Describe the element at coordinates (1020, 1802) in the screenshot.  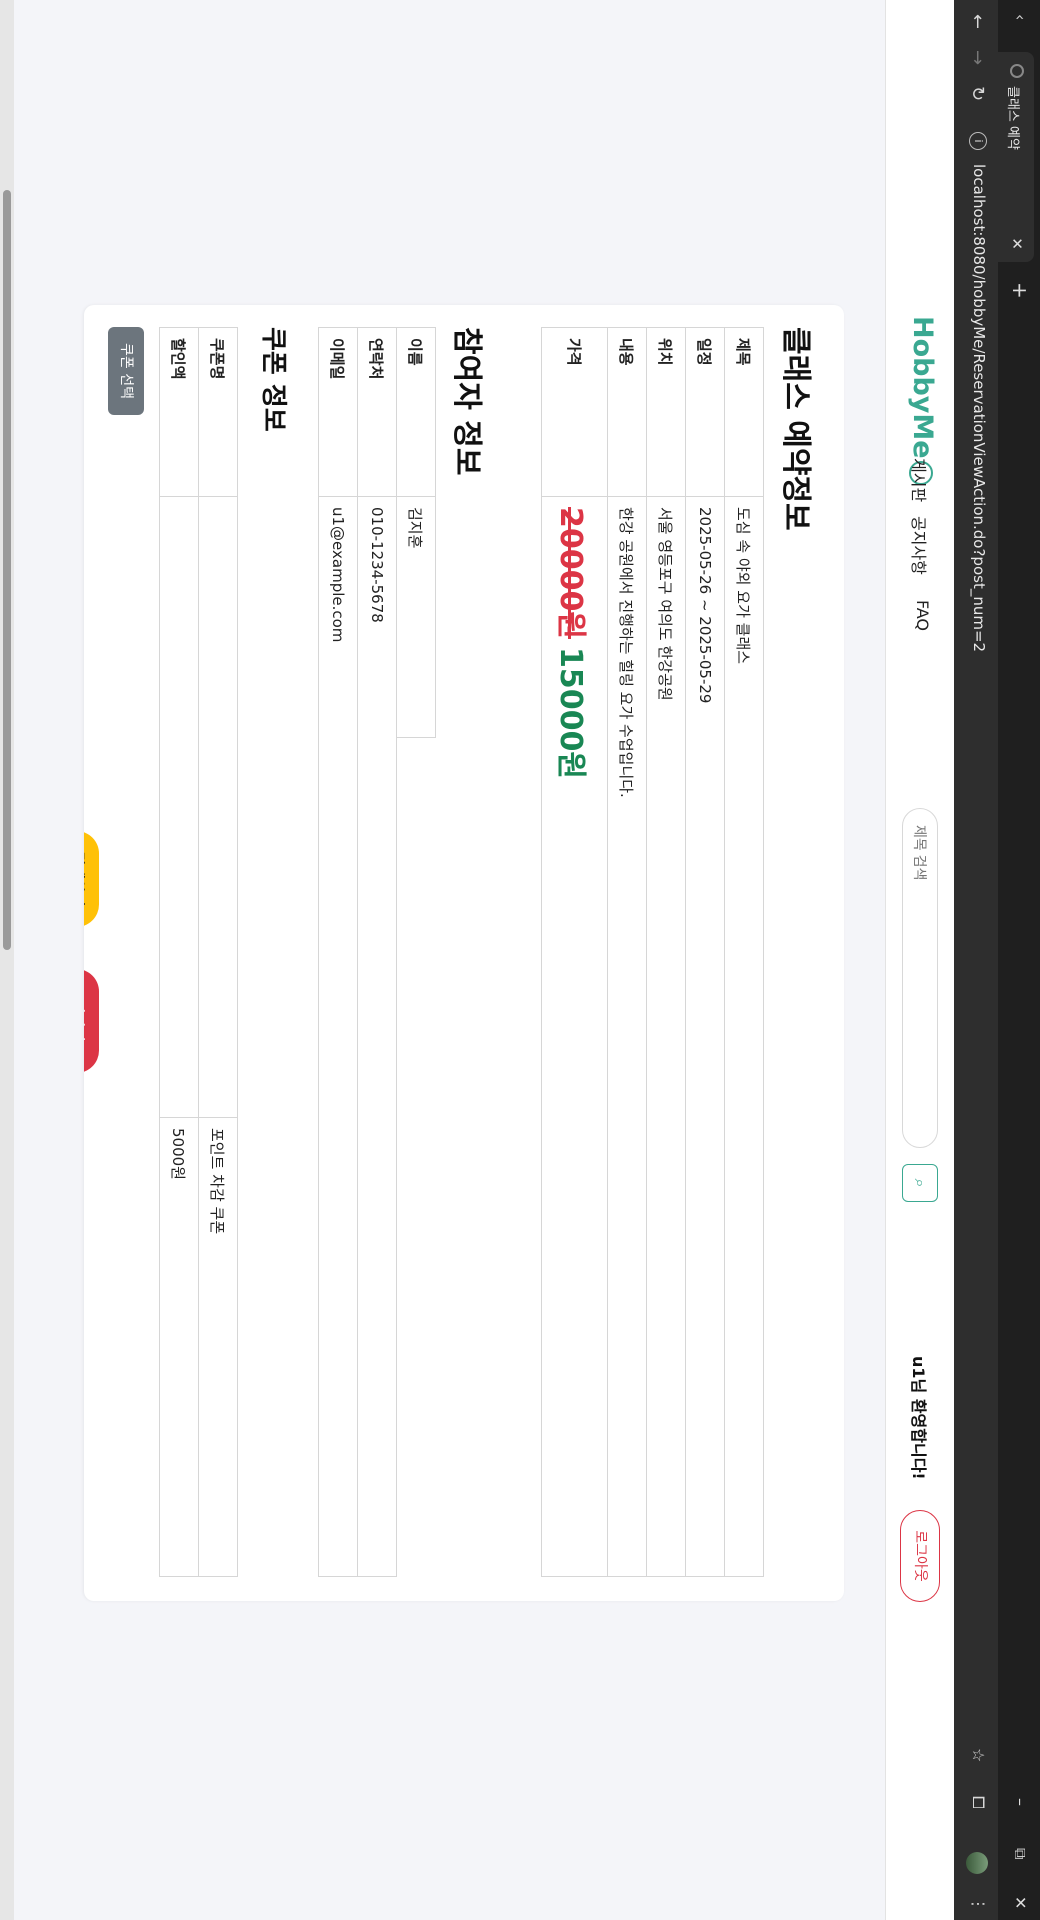
I see `minimize-icon: –` at that location.